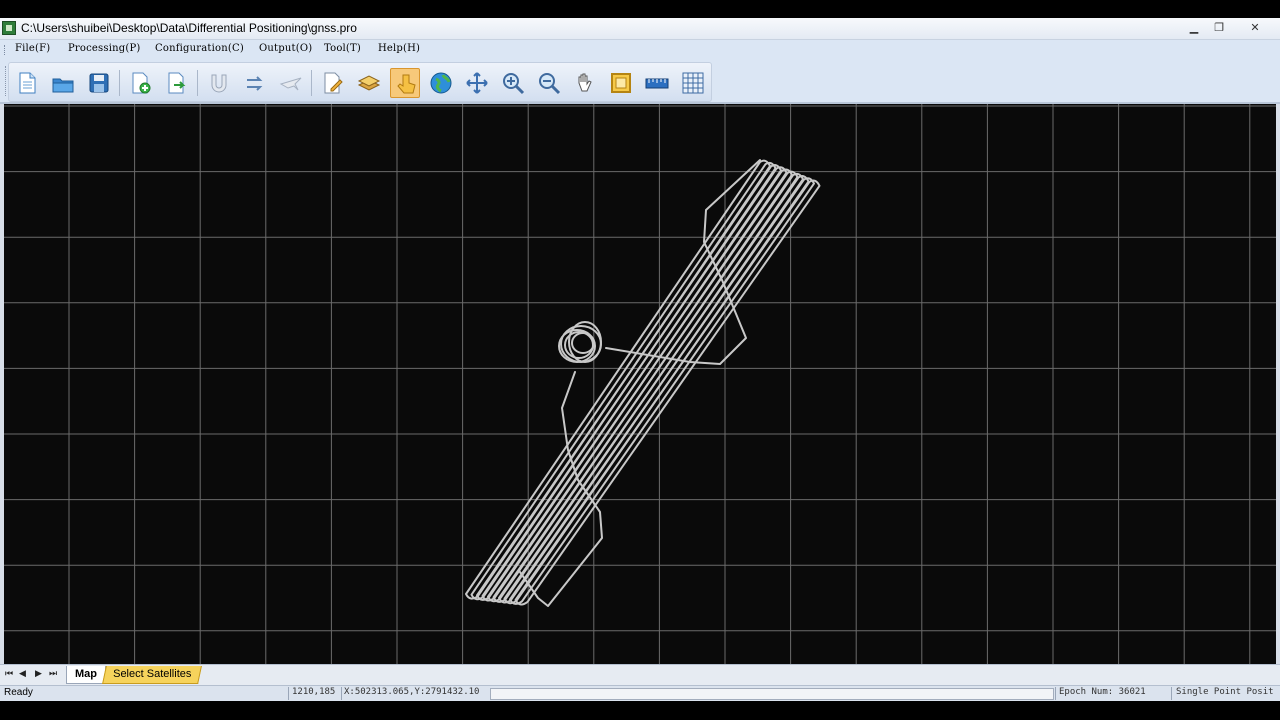 The height and width of the screenshot is (720, 1280). I want to click on status-screen-coords: 1210,185, so click(314, 692).